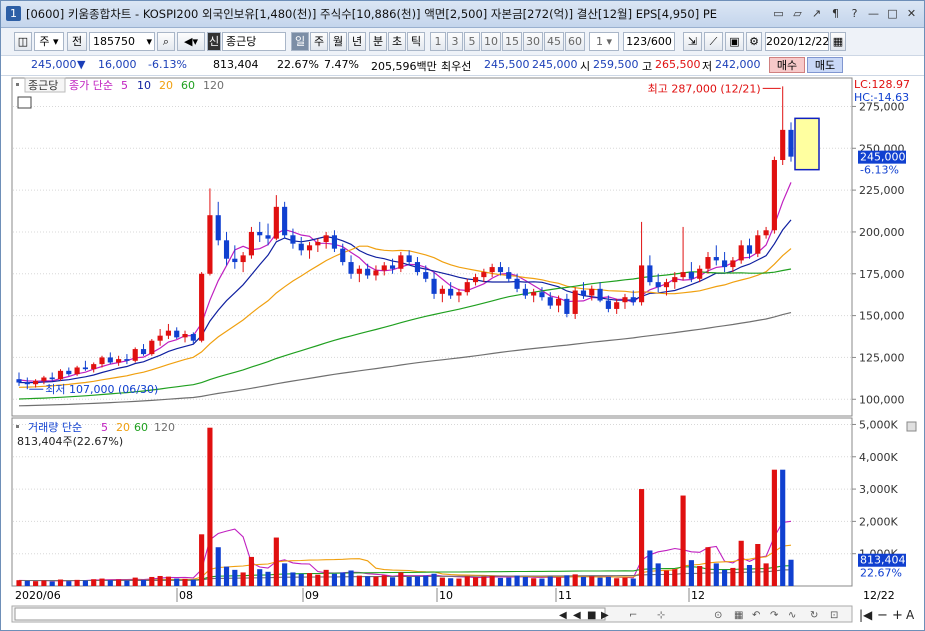  Describe the element at coordinates (254, 41) in the screenshot. I see `stock-name-field: 종근당` at that location.